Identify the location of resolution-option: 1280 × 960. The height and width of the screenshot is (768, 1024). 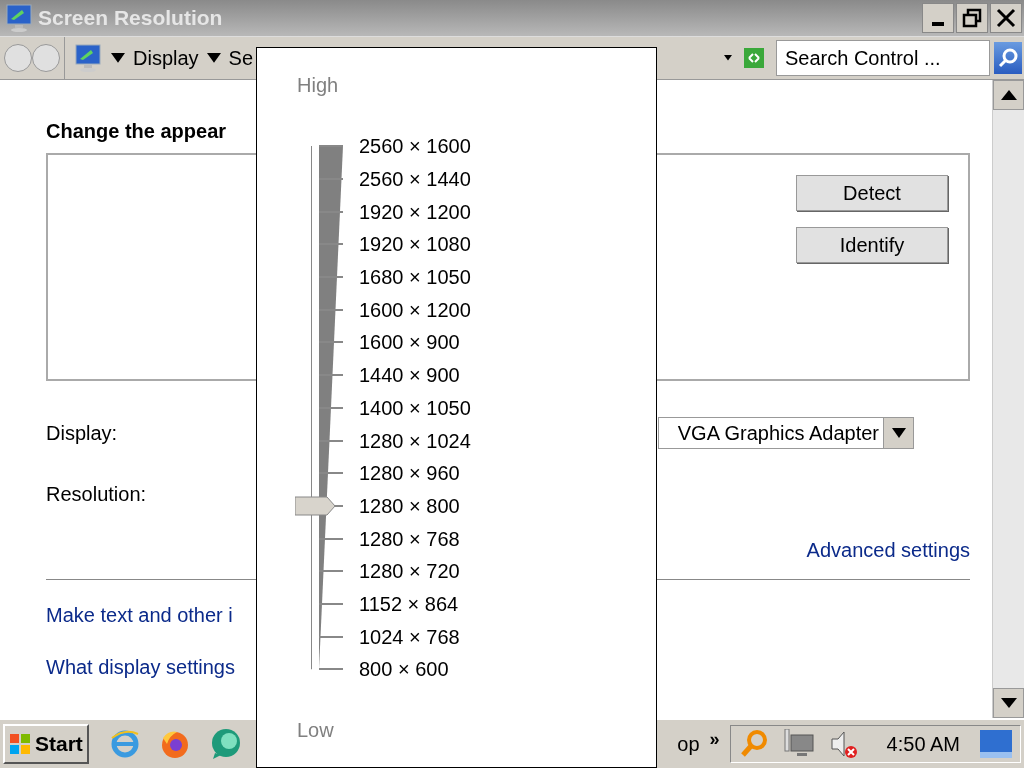
(409, 473).